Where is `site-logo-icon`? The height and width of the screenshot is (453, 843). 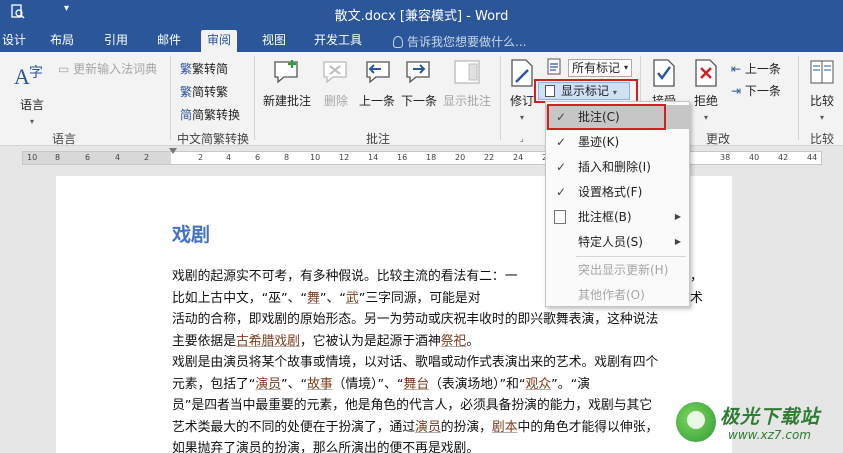 site-logo-icon is located at coordinates (696, 422).